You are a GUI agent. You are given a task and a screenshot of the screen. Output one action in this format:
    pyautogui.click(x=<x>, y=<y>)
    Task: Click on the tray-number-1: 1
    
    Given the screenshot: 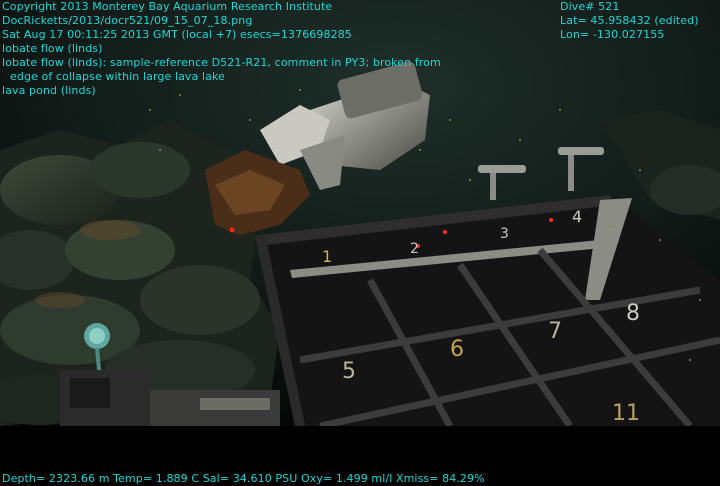 What is the action you would take?
    pyautogui.click(x=327, y=256)
    